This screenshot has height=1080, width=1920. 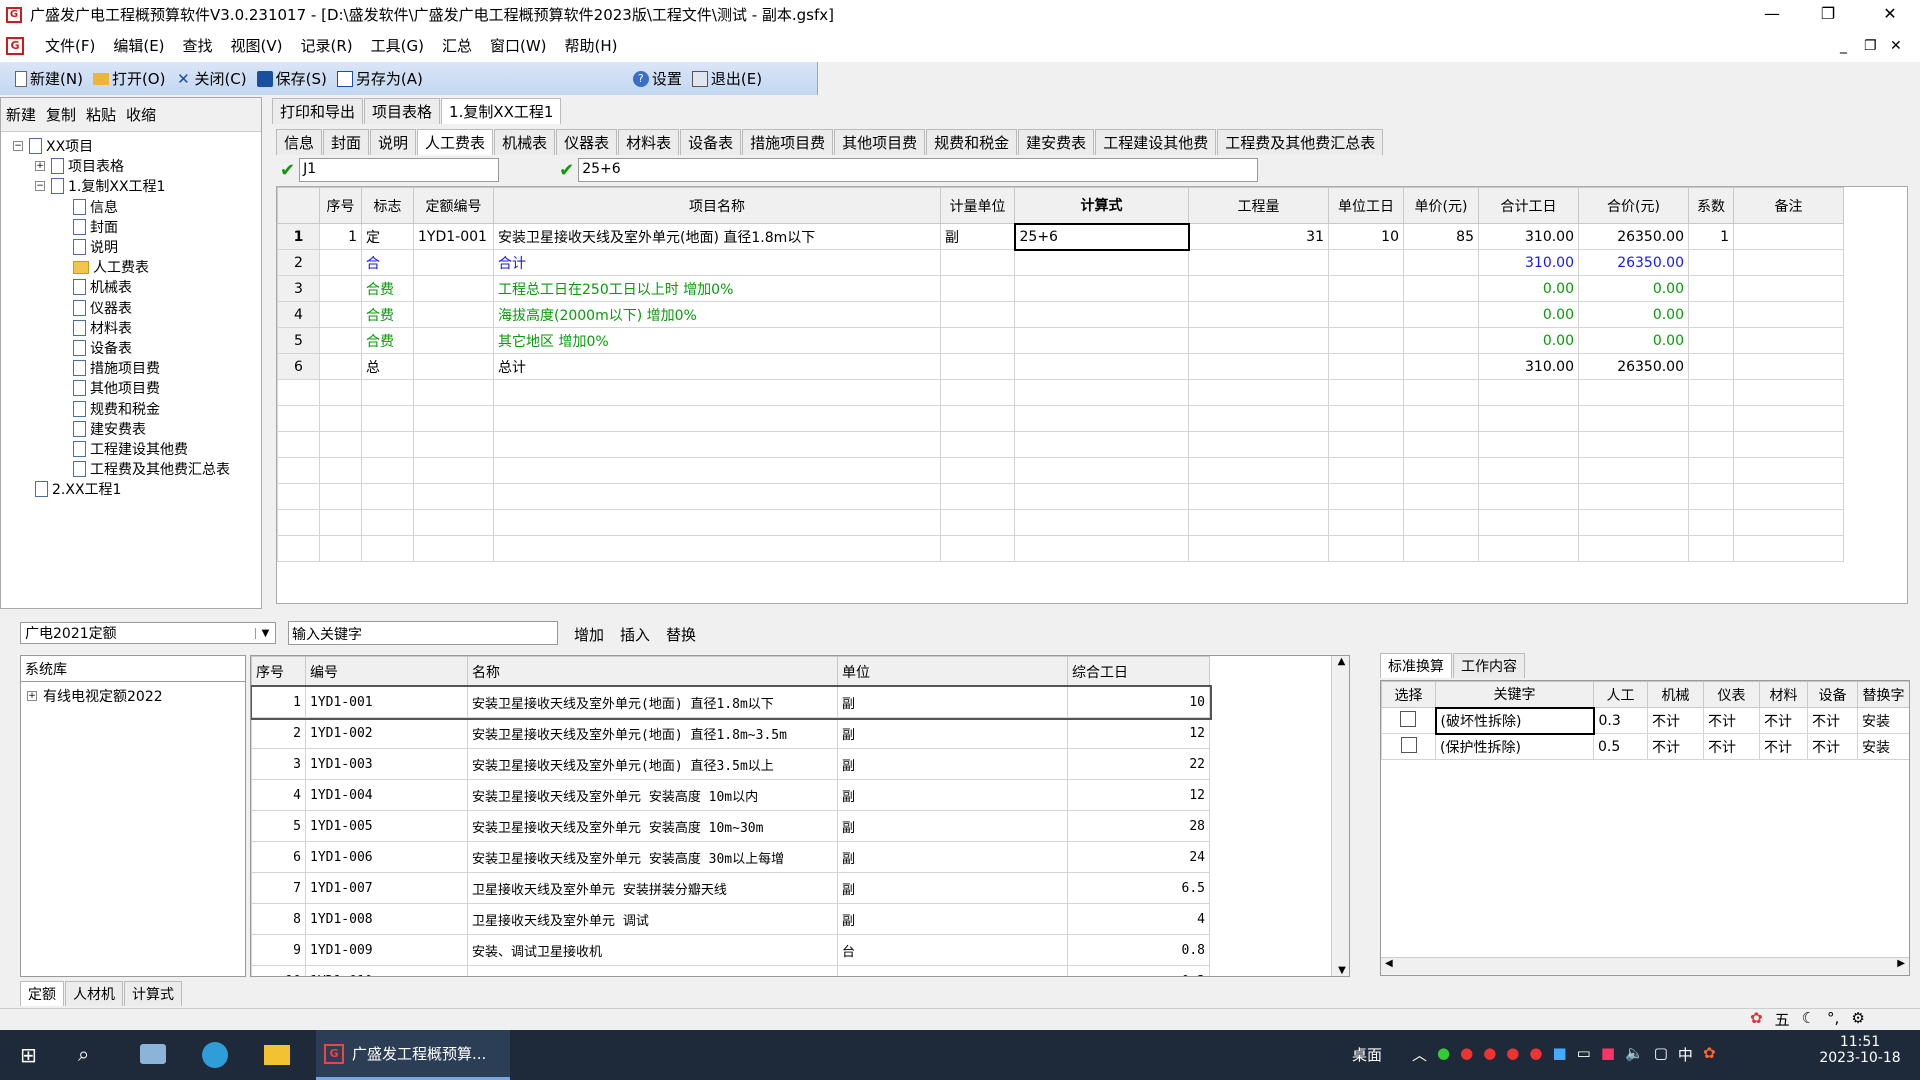 I want to click on quota-row: 7 1YD1-007 卫星接收天线及室外单元 安装拼装分瓣天线副 6.5, so click(x=730, y=888).